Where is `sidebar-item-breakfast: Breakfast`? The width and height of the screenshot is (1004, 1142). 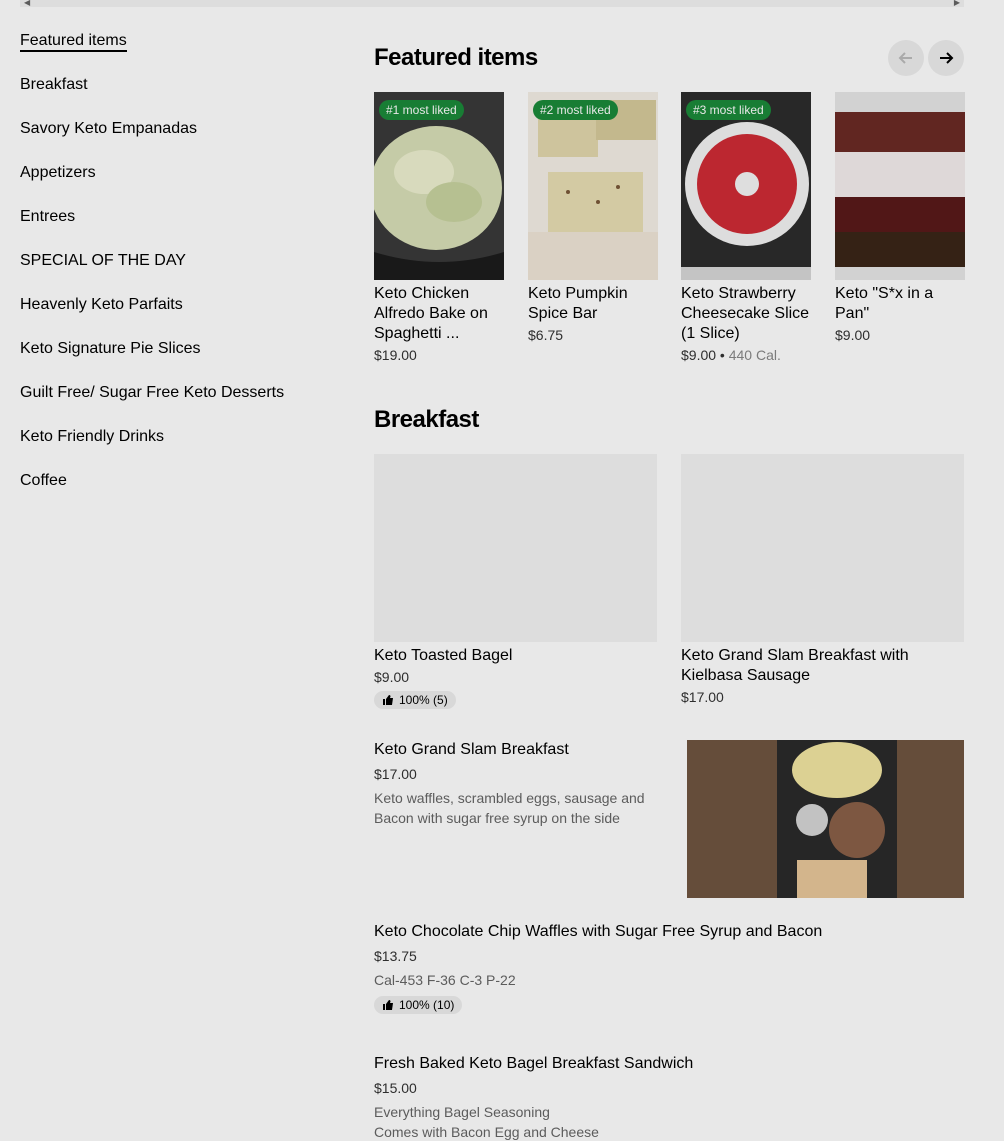 sidebar-item-breakfast: Breakfast is located at coordinates (180, 96).